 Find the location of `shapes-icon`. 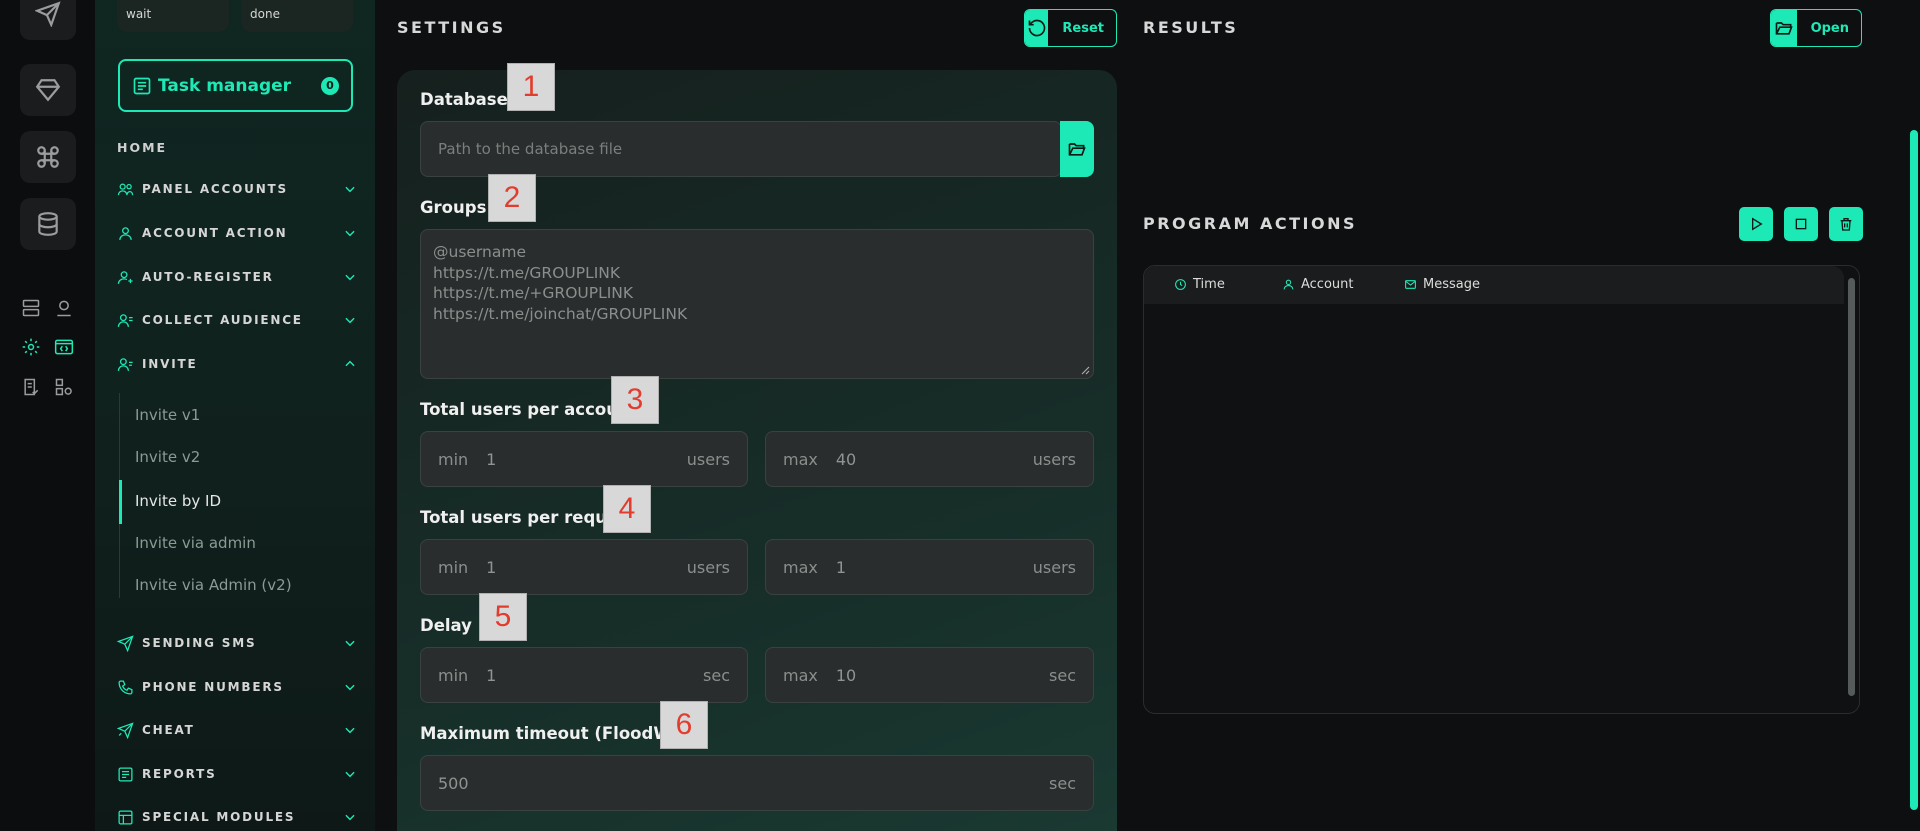

shapes-icon is located at coordinates (63, 387).